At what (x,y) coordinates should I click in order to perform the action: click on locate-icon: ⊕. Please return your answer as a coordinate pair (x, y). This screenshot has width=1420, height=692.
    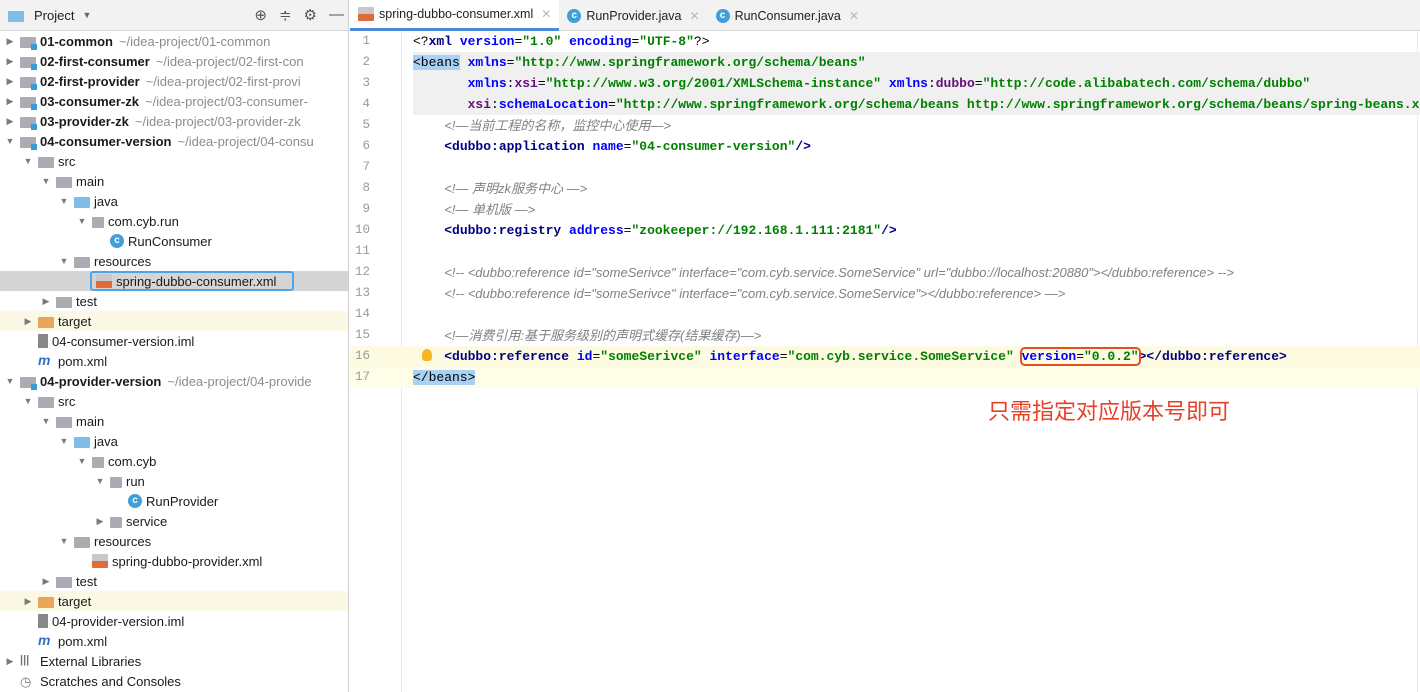
    Looking at the image, I should click on (260, 15).